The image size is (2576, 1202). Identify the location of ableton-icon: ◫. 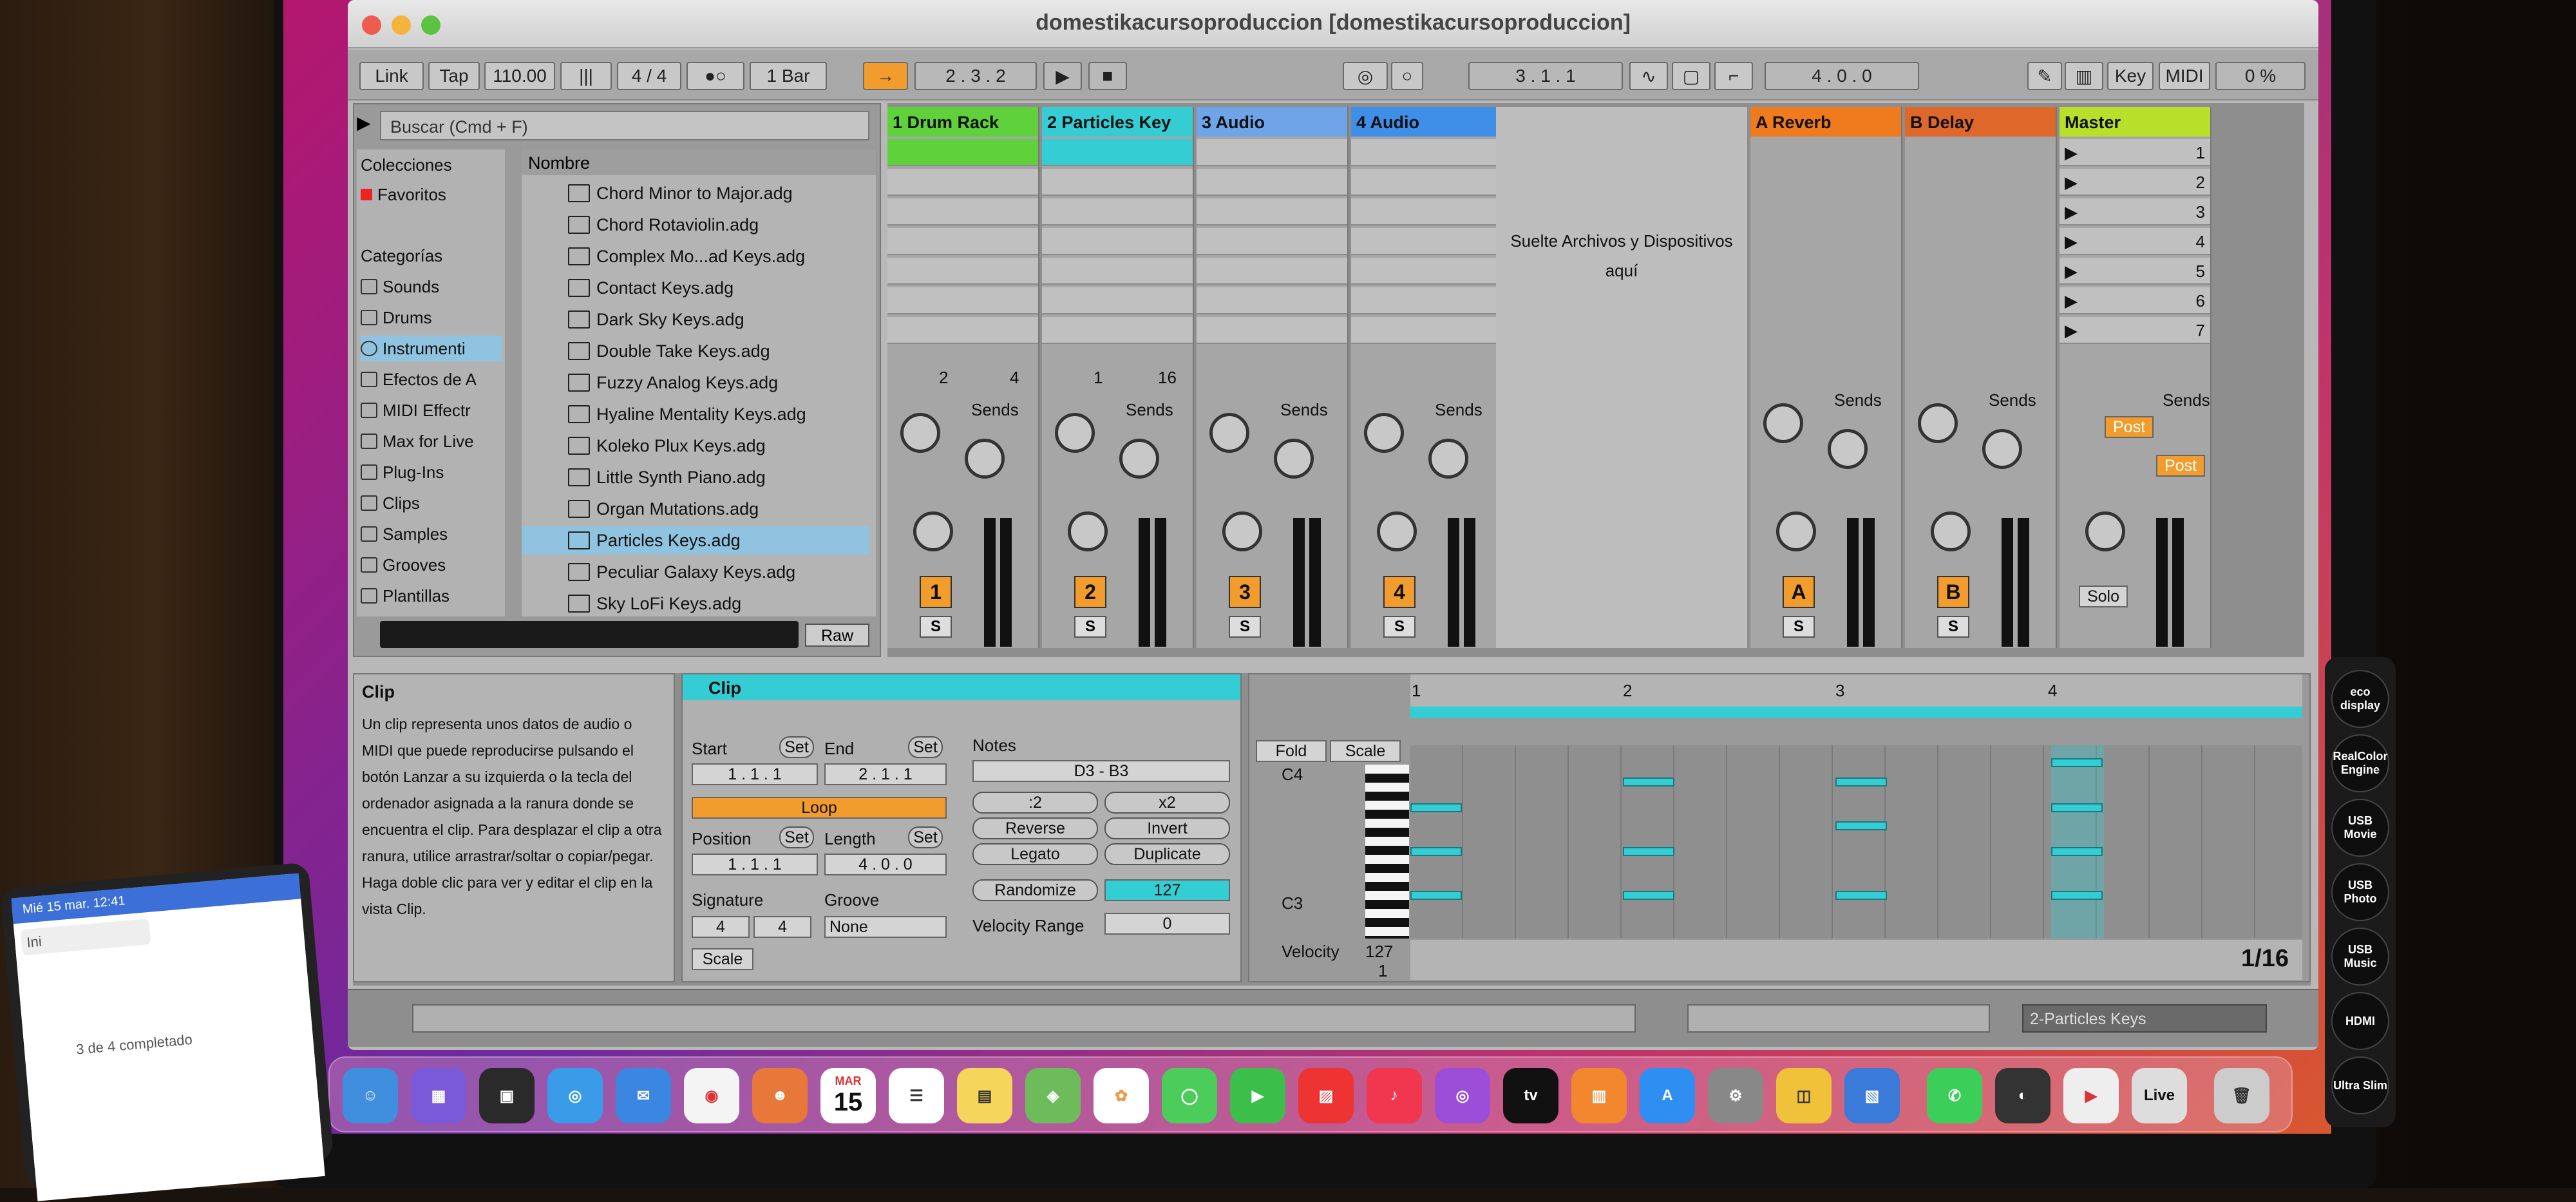
(1804, 1095).